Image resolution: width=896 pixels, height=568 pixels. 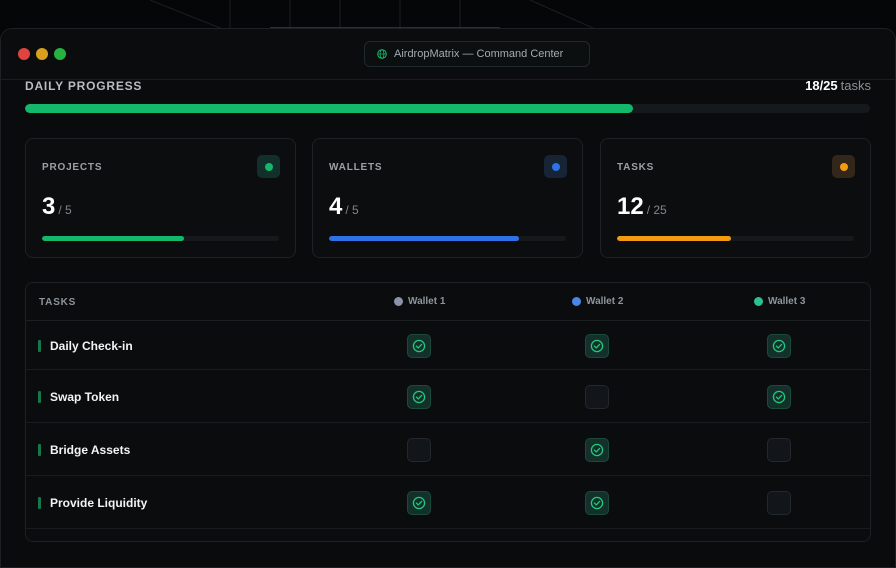 What do you see at coordinates (160, 198) in the screenshot?
I see `stat-card-projects: PROJECTS 3/ 5` at bounding box center [160, 198].